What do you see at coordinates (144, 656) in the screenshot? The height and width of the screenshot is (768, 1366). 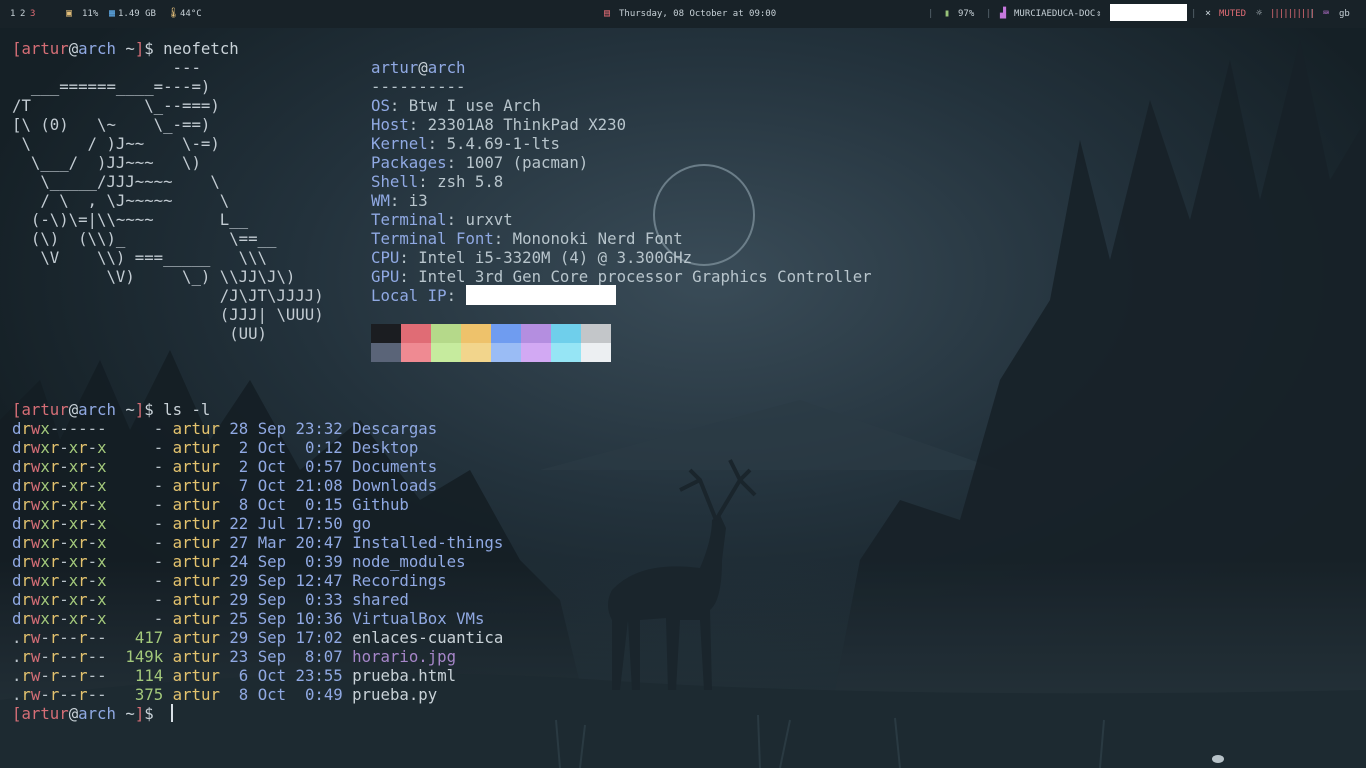 I see `file-size: 149k` at bounding box center [144, 656].